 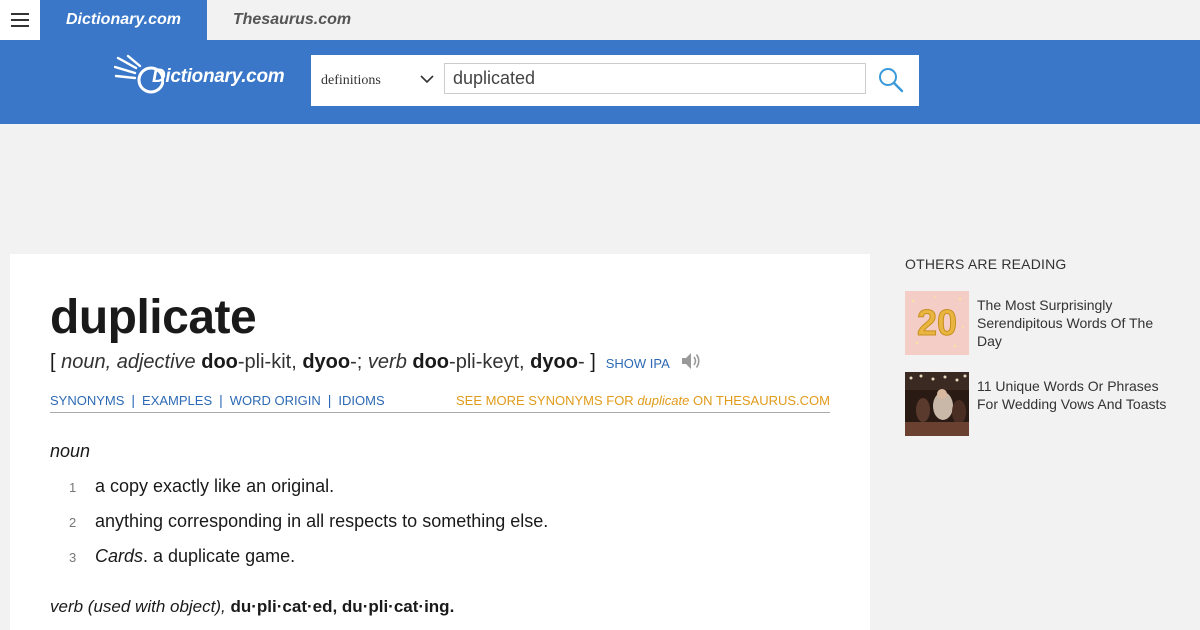 I want to click on others-reading-title: OTHERS ARE READING, so click(x=986, y=264).